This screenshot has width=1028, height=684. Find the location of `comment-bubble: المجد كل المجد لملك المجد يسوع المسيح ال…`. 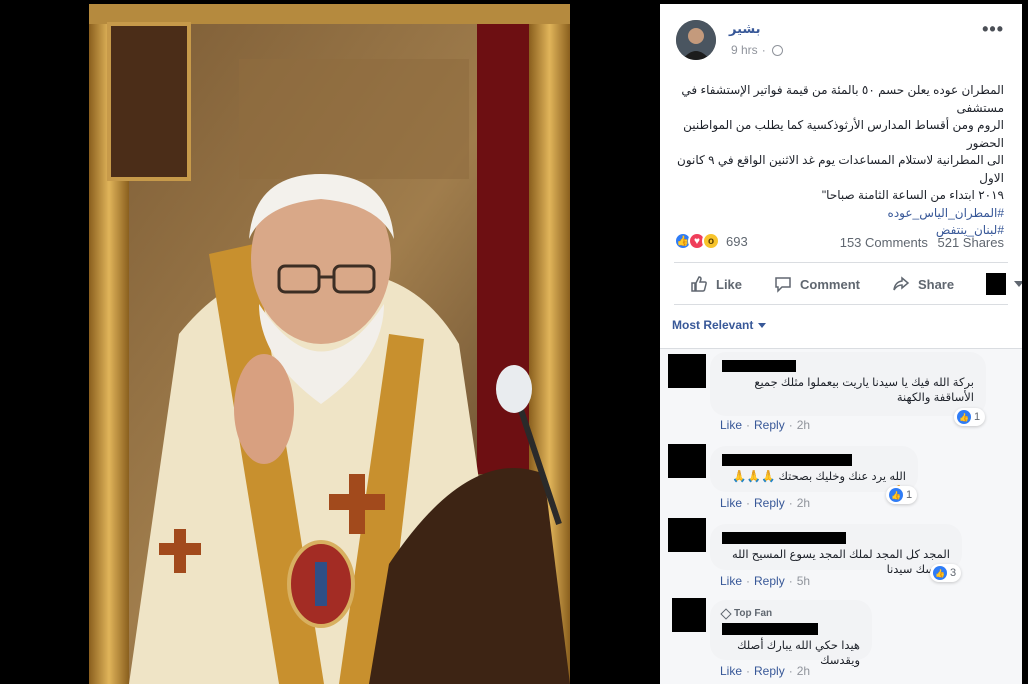

comment-bubble: المجد كل المجد لملك المجد يسوع المسيح ال… is located at coordinates (836, 550).